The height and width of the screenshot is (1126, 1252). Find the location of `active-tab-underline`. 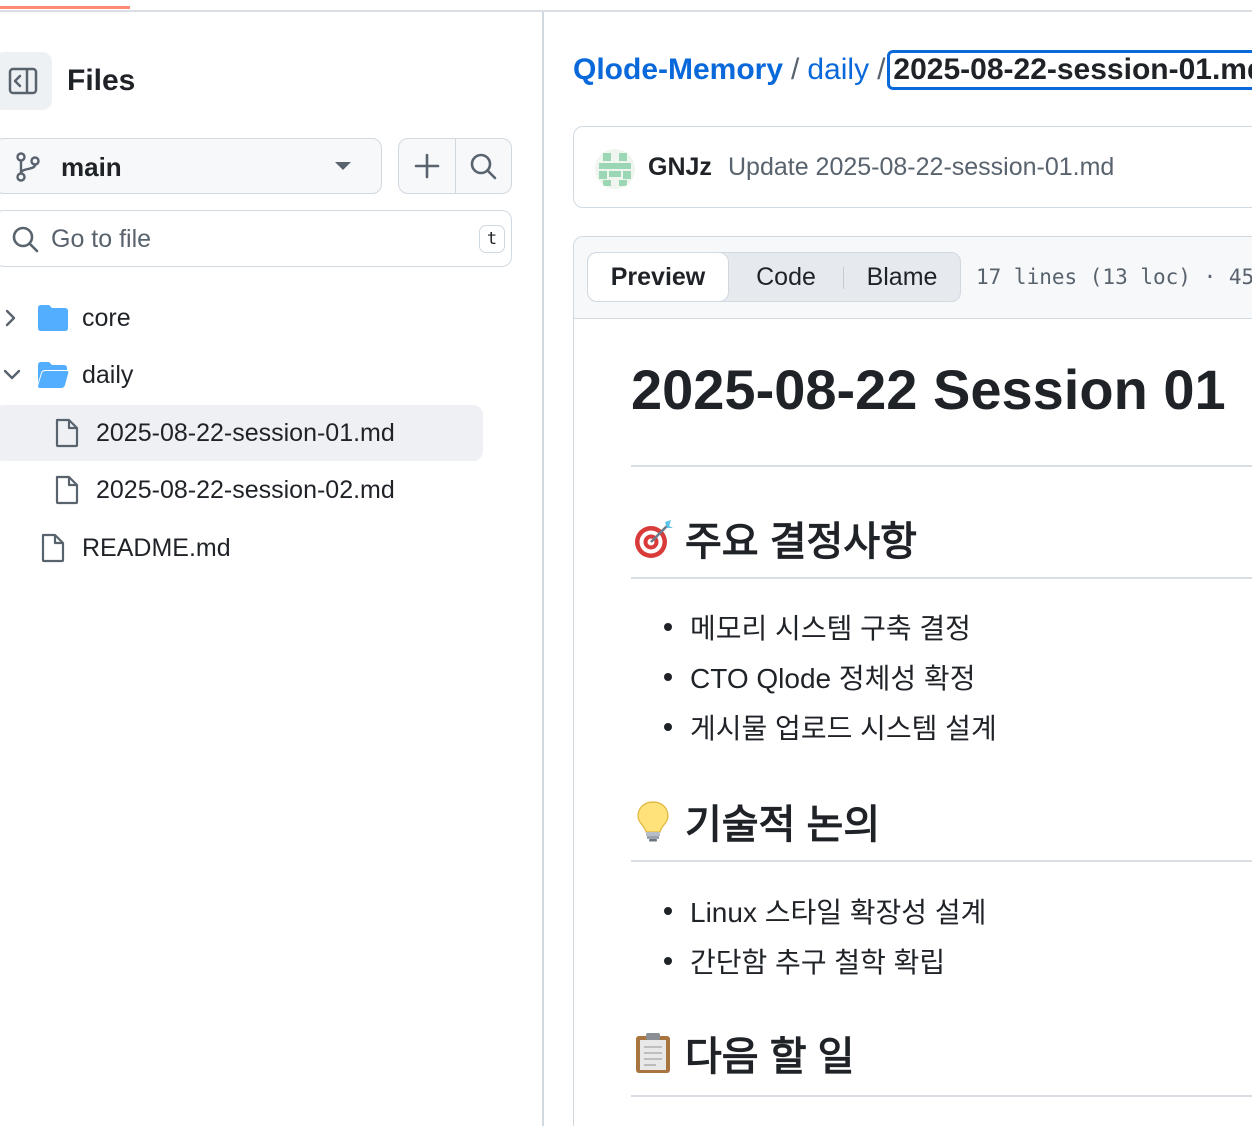

active-tab-underline is located at coordinates (65, 7).